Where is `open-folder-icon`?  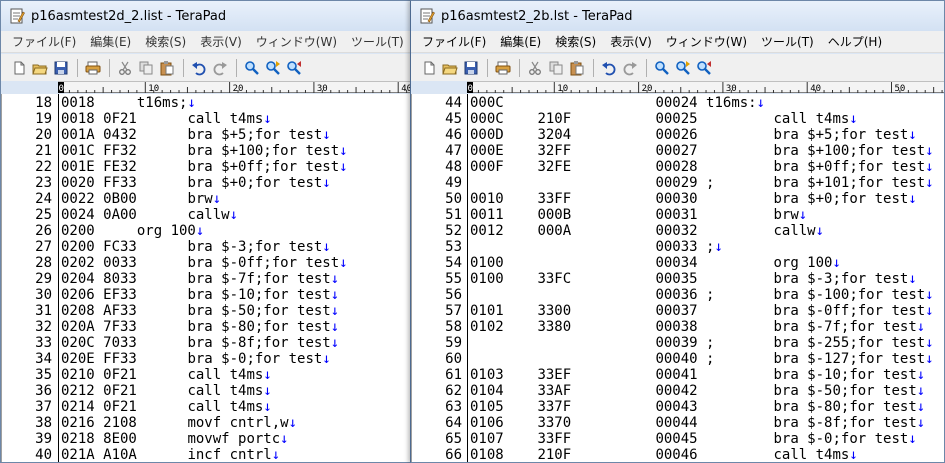
open-folder-icon is located at coordinates (40, 69).